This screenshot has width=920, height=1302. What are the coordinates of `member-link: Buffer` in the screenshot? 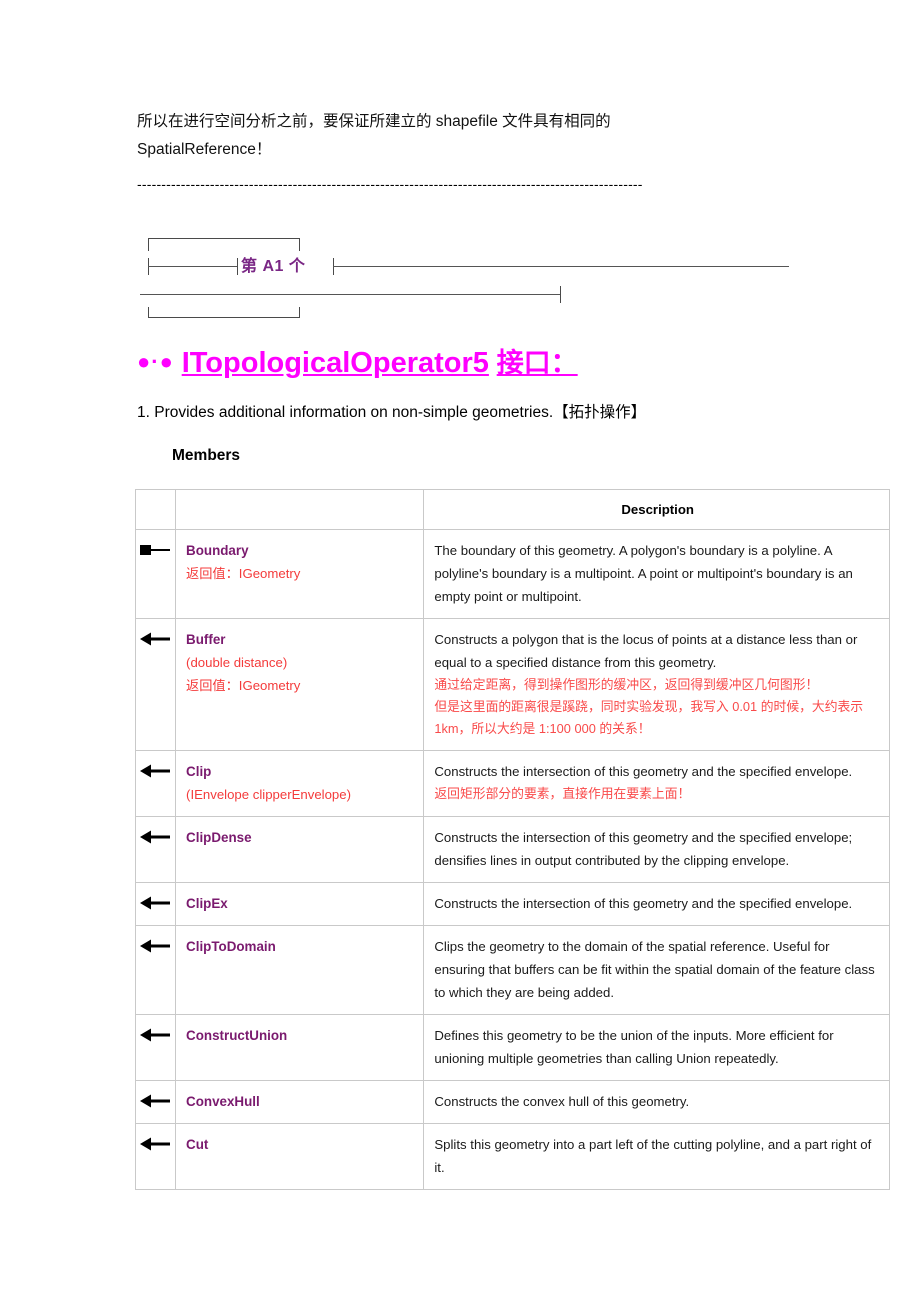 It's located at (300, 639).